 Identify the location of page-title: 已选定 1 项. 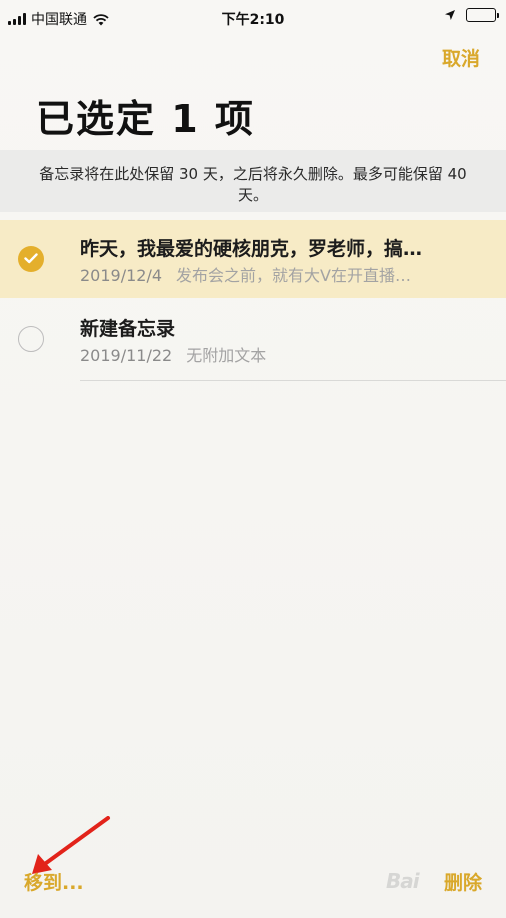
(145, 119).